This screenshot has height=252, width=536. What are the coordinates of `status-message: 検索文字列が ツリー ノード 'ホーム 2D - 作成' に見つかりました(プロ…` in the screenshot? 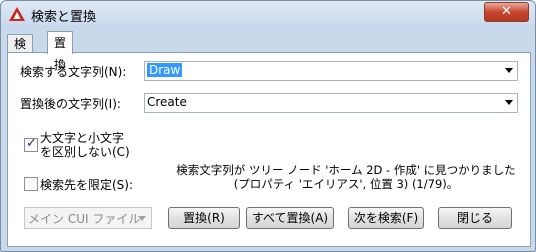 It's located at (346, 177).